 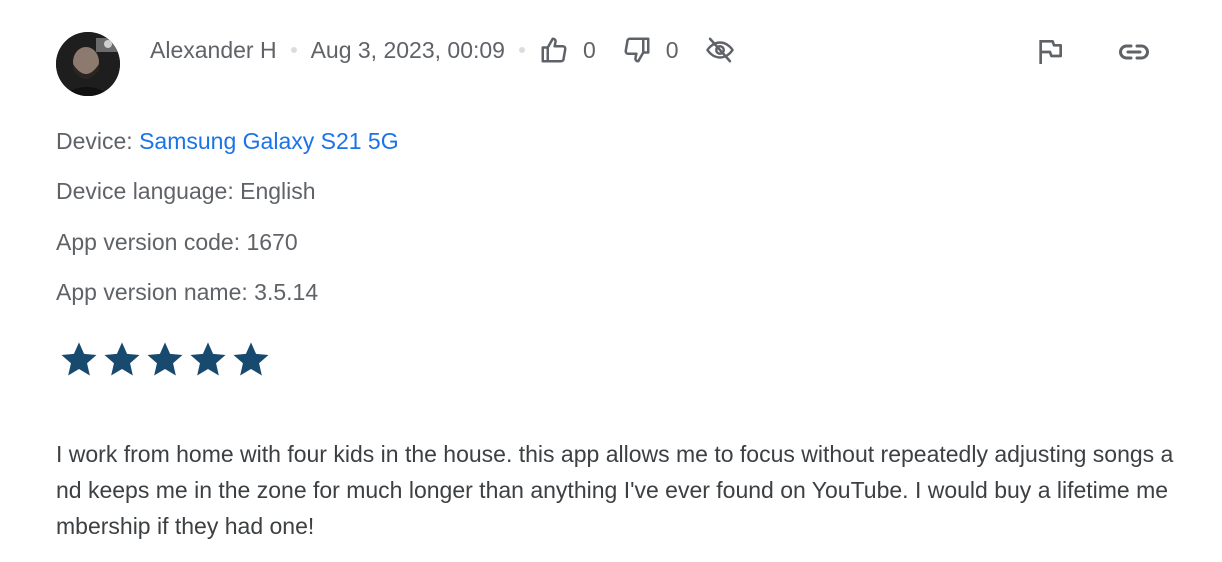 I want to click on device-language: Device language: English, so click(x=186, y=191).